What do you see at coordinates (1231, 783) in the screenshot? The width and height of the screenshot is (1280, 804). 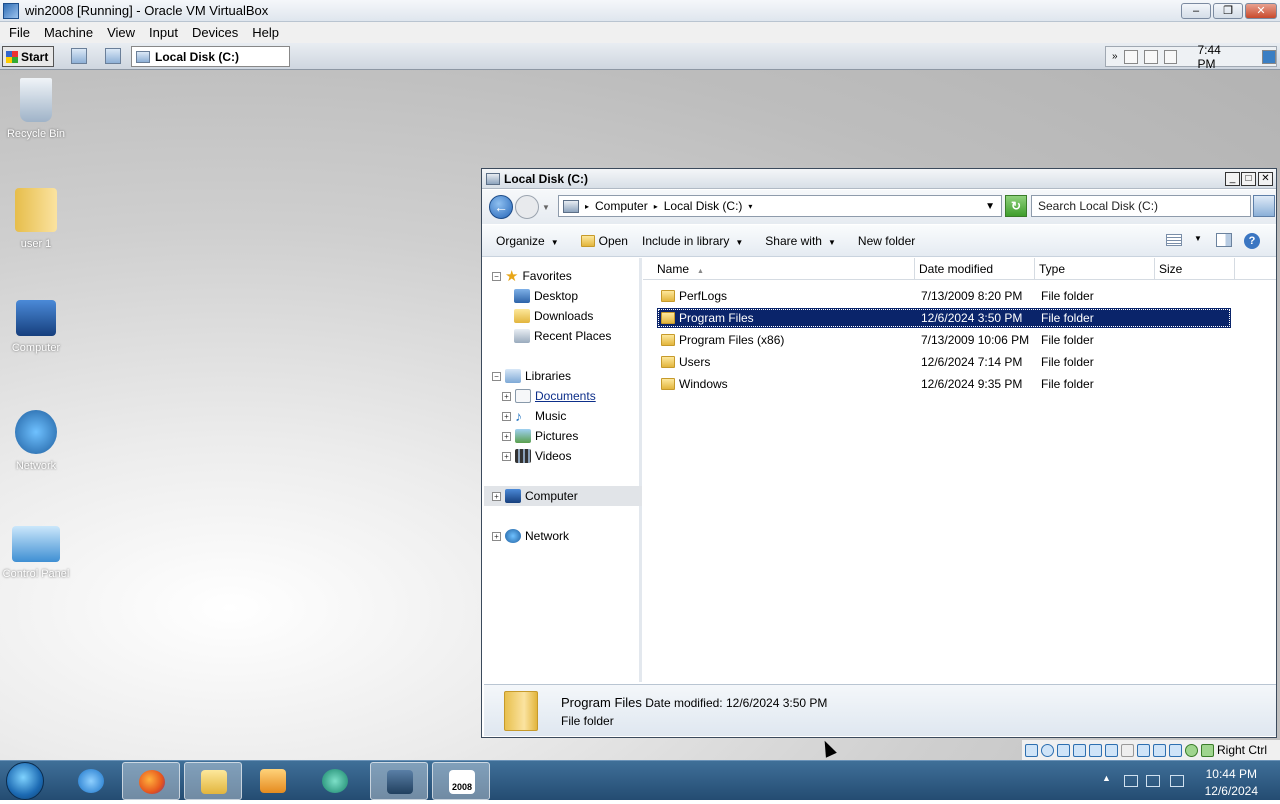 I see `clock: 10:44 PM 12/6/2024` at bounding box center [1231, 783].